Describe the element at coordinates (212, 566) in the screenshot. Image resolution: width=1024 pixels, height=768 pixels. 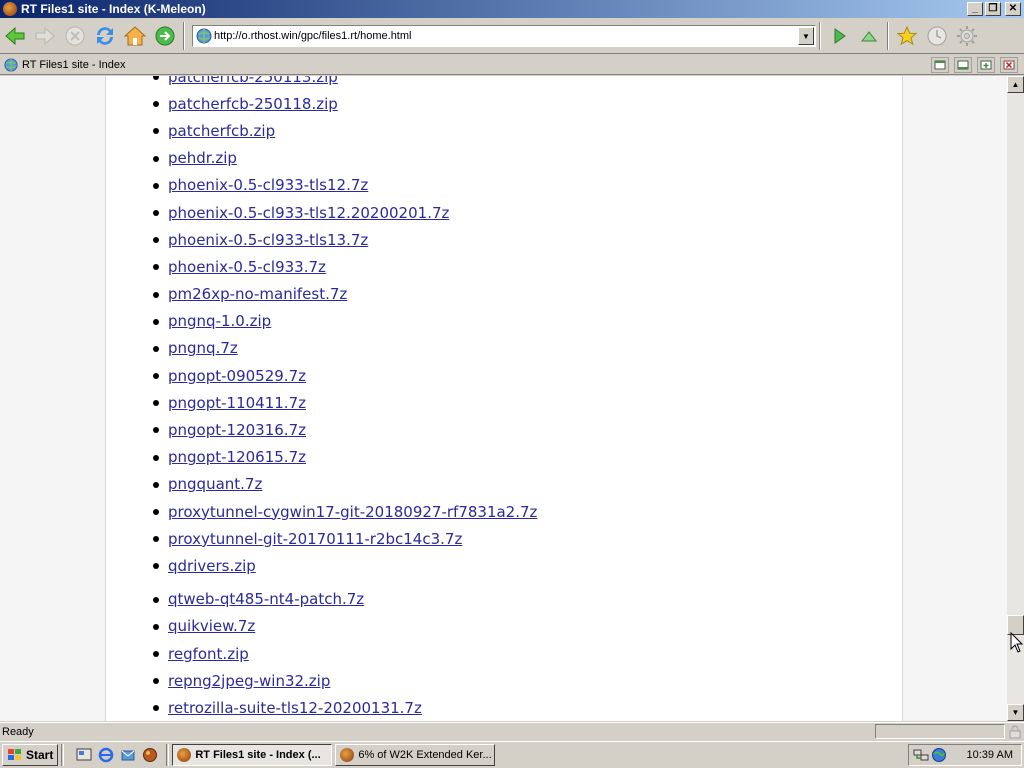
I see `file-link: qdrivers.zip` at that location.